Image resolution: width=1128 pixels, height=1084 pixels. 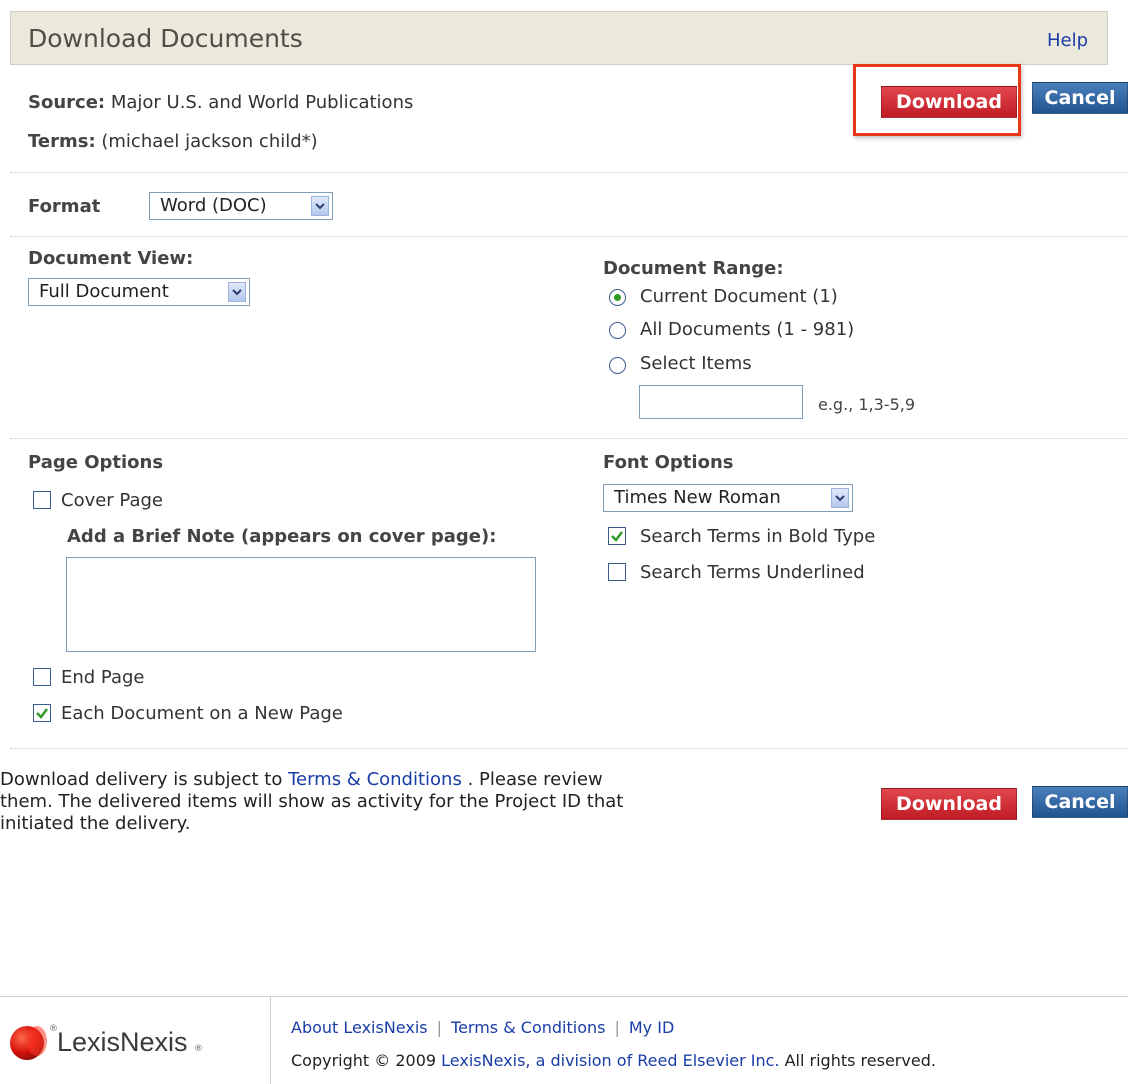 I want to click on font-select: Times New Roman, so click(x=728, y=498).